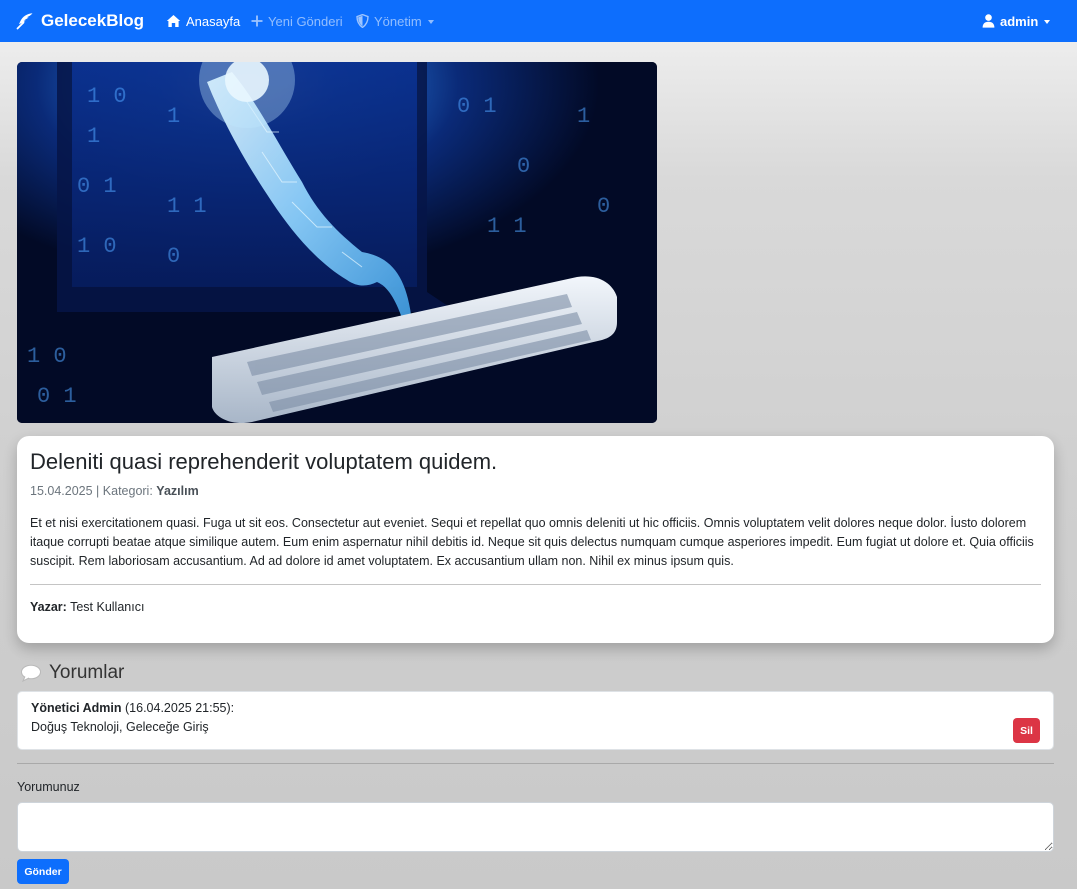 This screenshot has width=1077, height=889. What do you see at coordinates (257, 21) in the screenshot?
I see `plus-icon` at bounding box center [257, 21].